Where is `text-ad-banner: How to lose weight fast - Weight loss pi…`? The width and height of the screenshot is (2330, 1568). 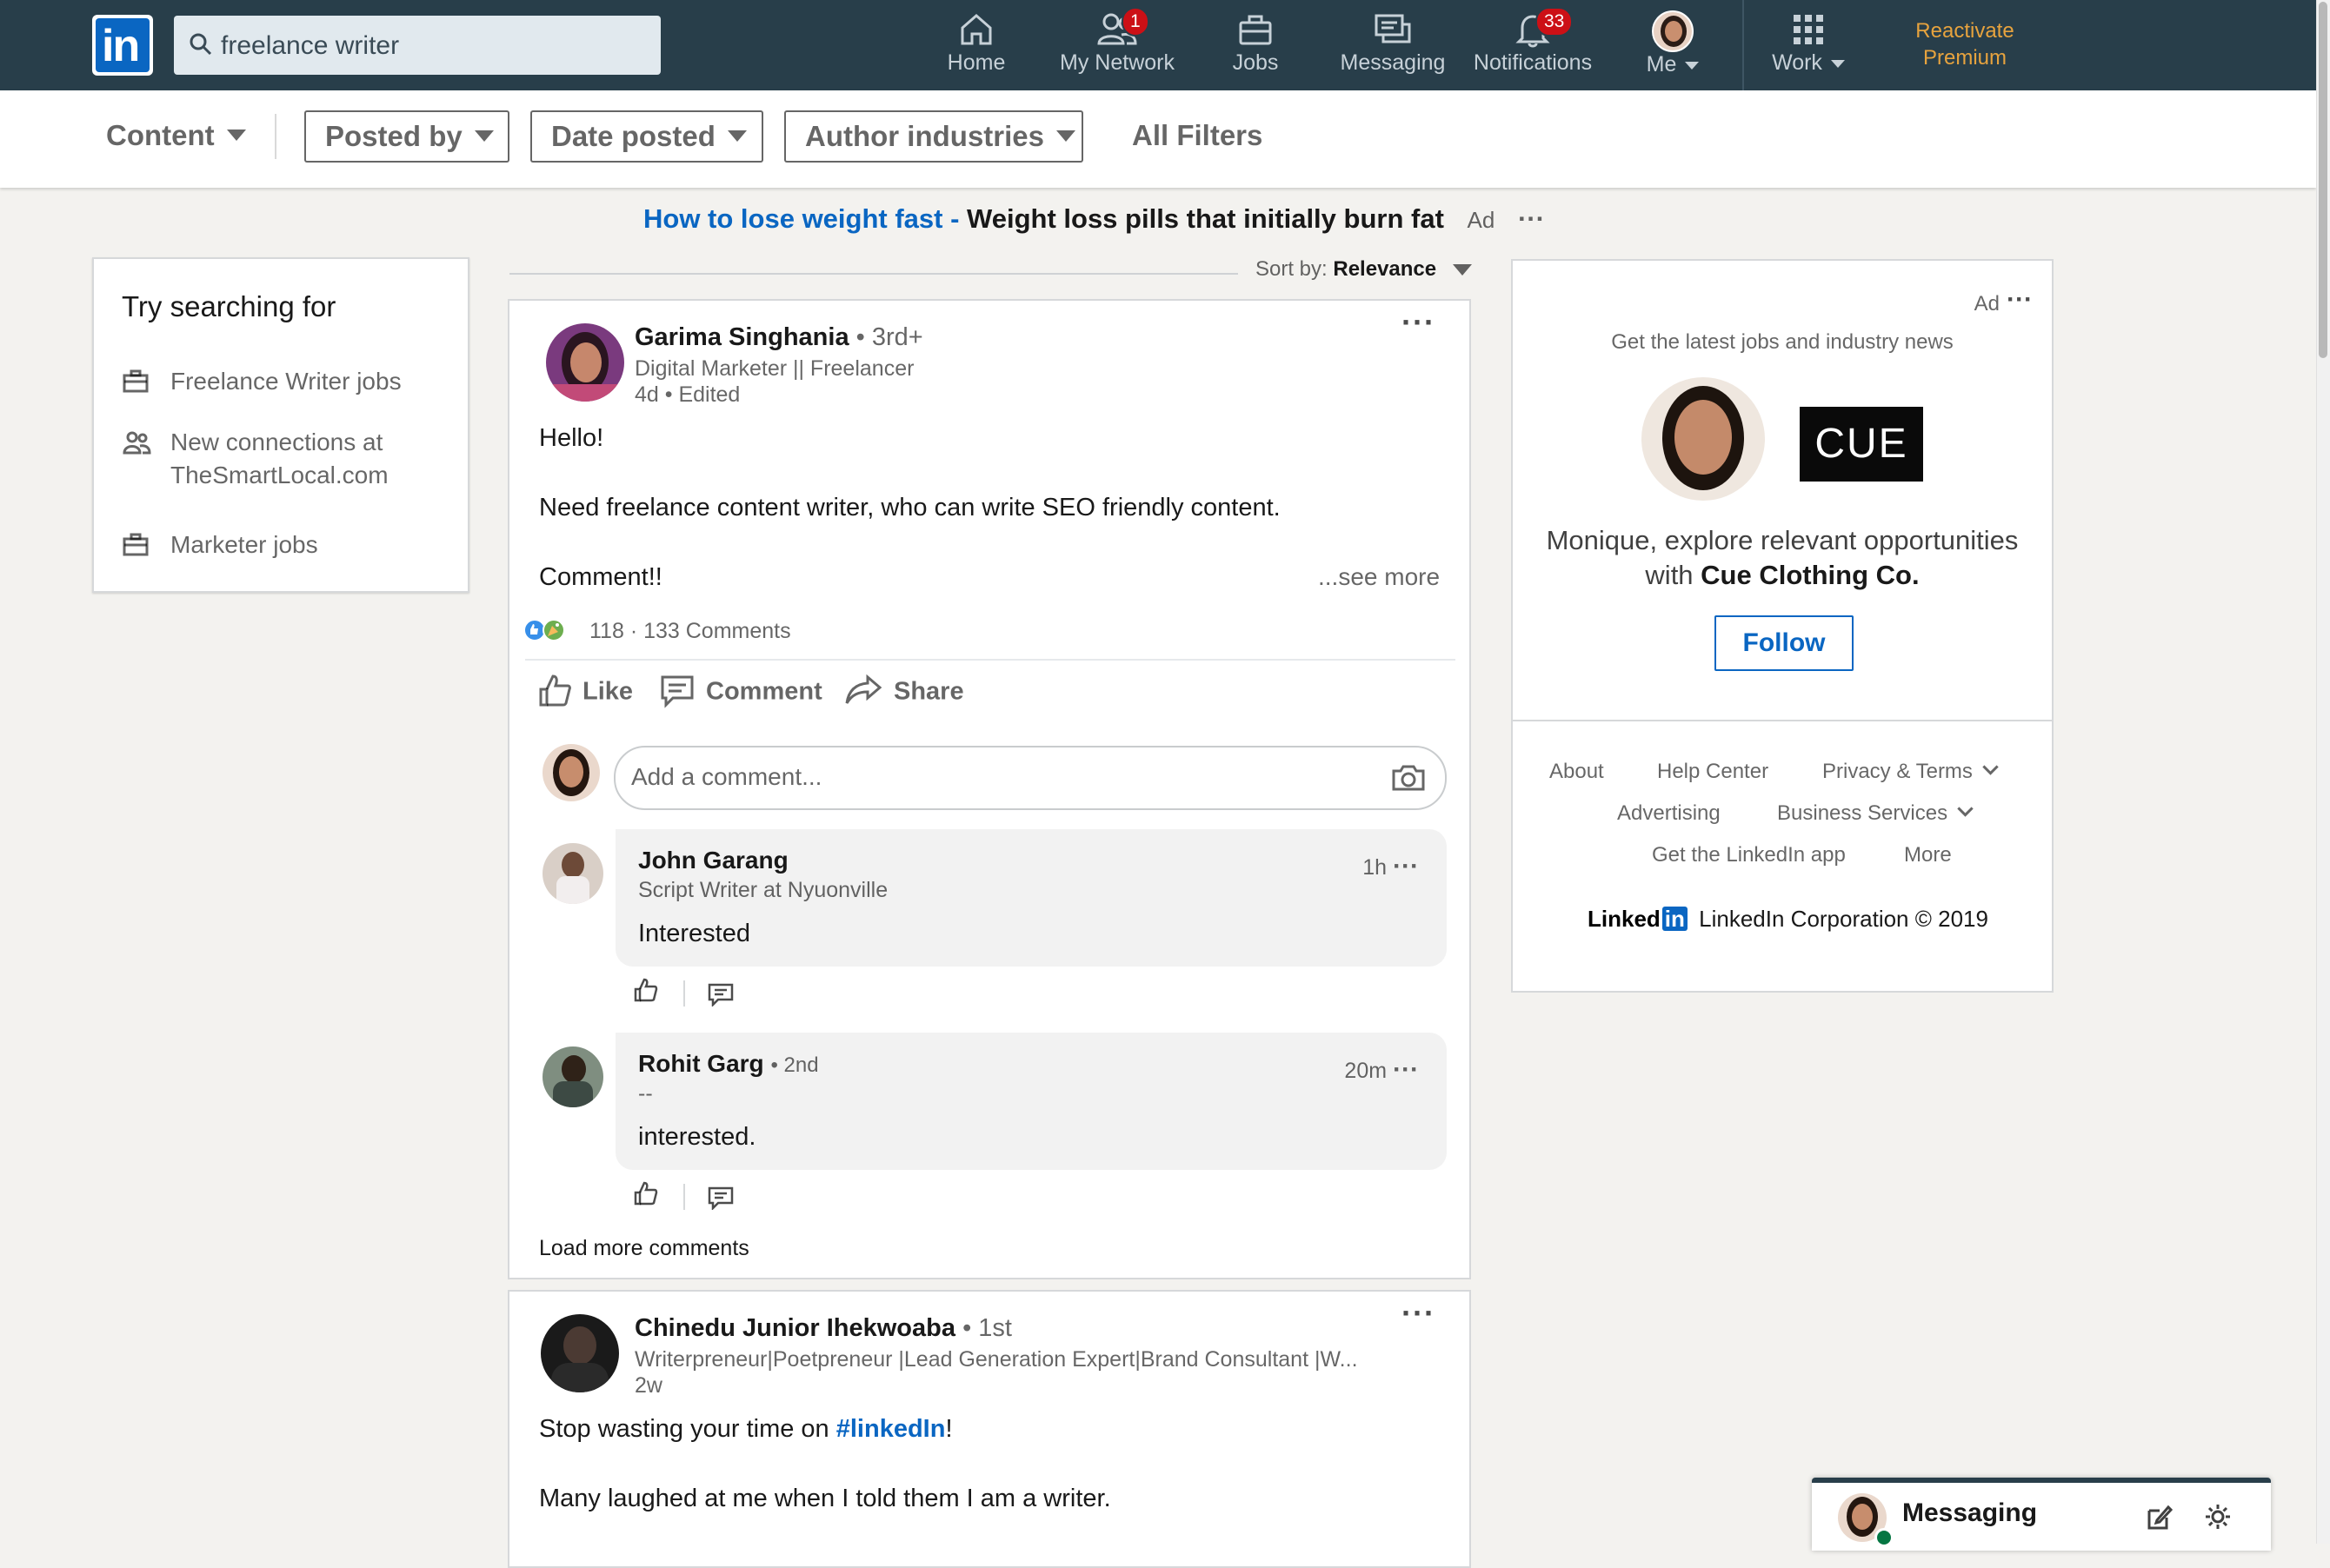 text-ad-banner: How to lose weight fast - Weight loss pi… is located at coordinates (1094, 219).